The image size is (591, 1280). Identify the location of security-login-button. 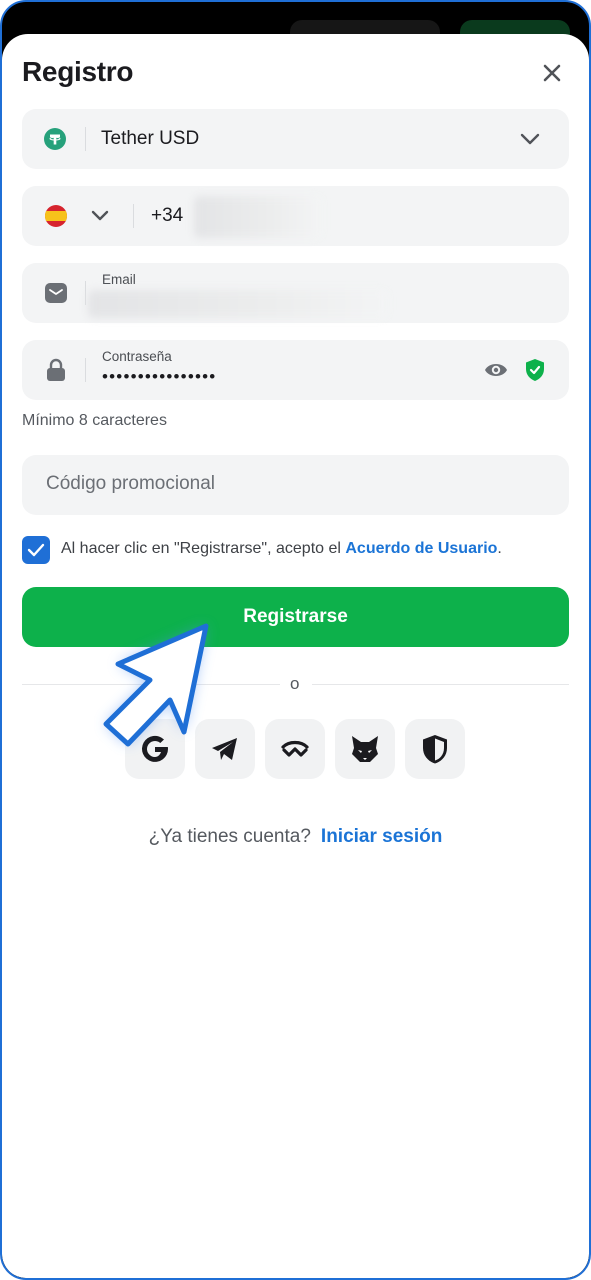
(435, 749).